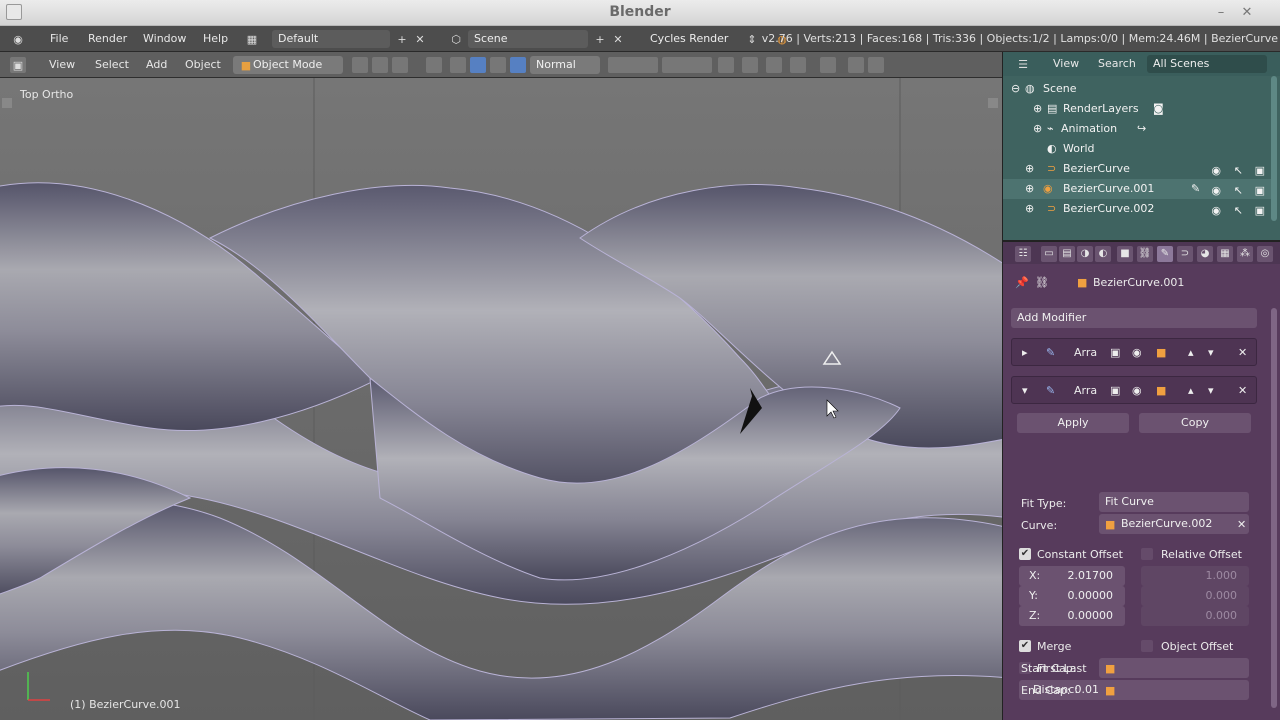  I want to click on expand-triangle-icon: ▸, so click(1025, 352).